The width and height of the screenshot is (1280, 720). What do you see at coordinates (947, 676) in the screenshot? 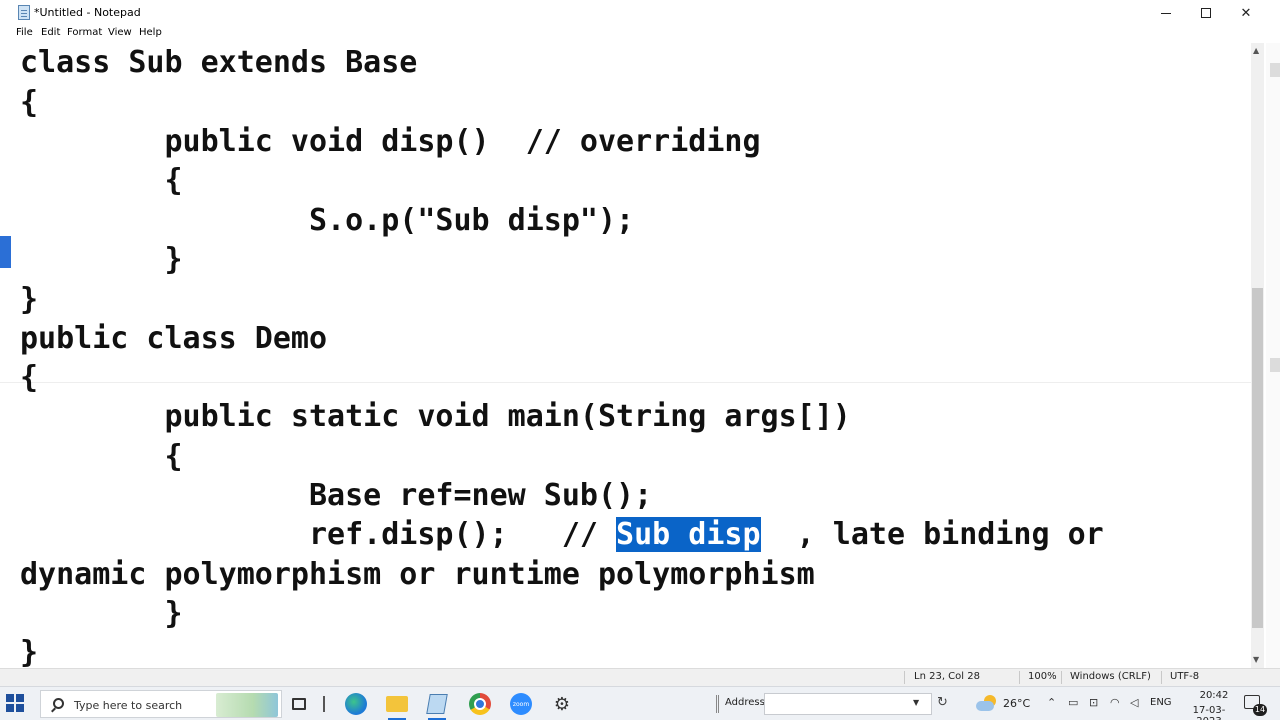
I see `cursor-position: Ln 23, Col 28` at bounding box center [947, 676].